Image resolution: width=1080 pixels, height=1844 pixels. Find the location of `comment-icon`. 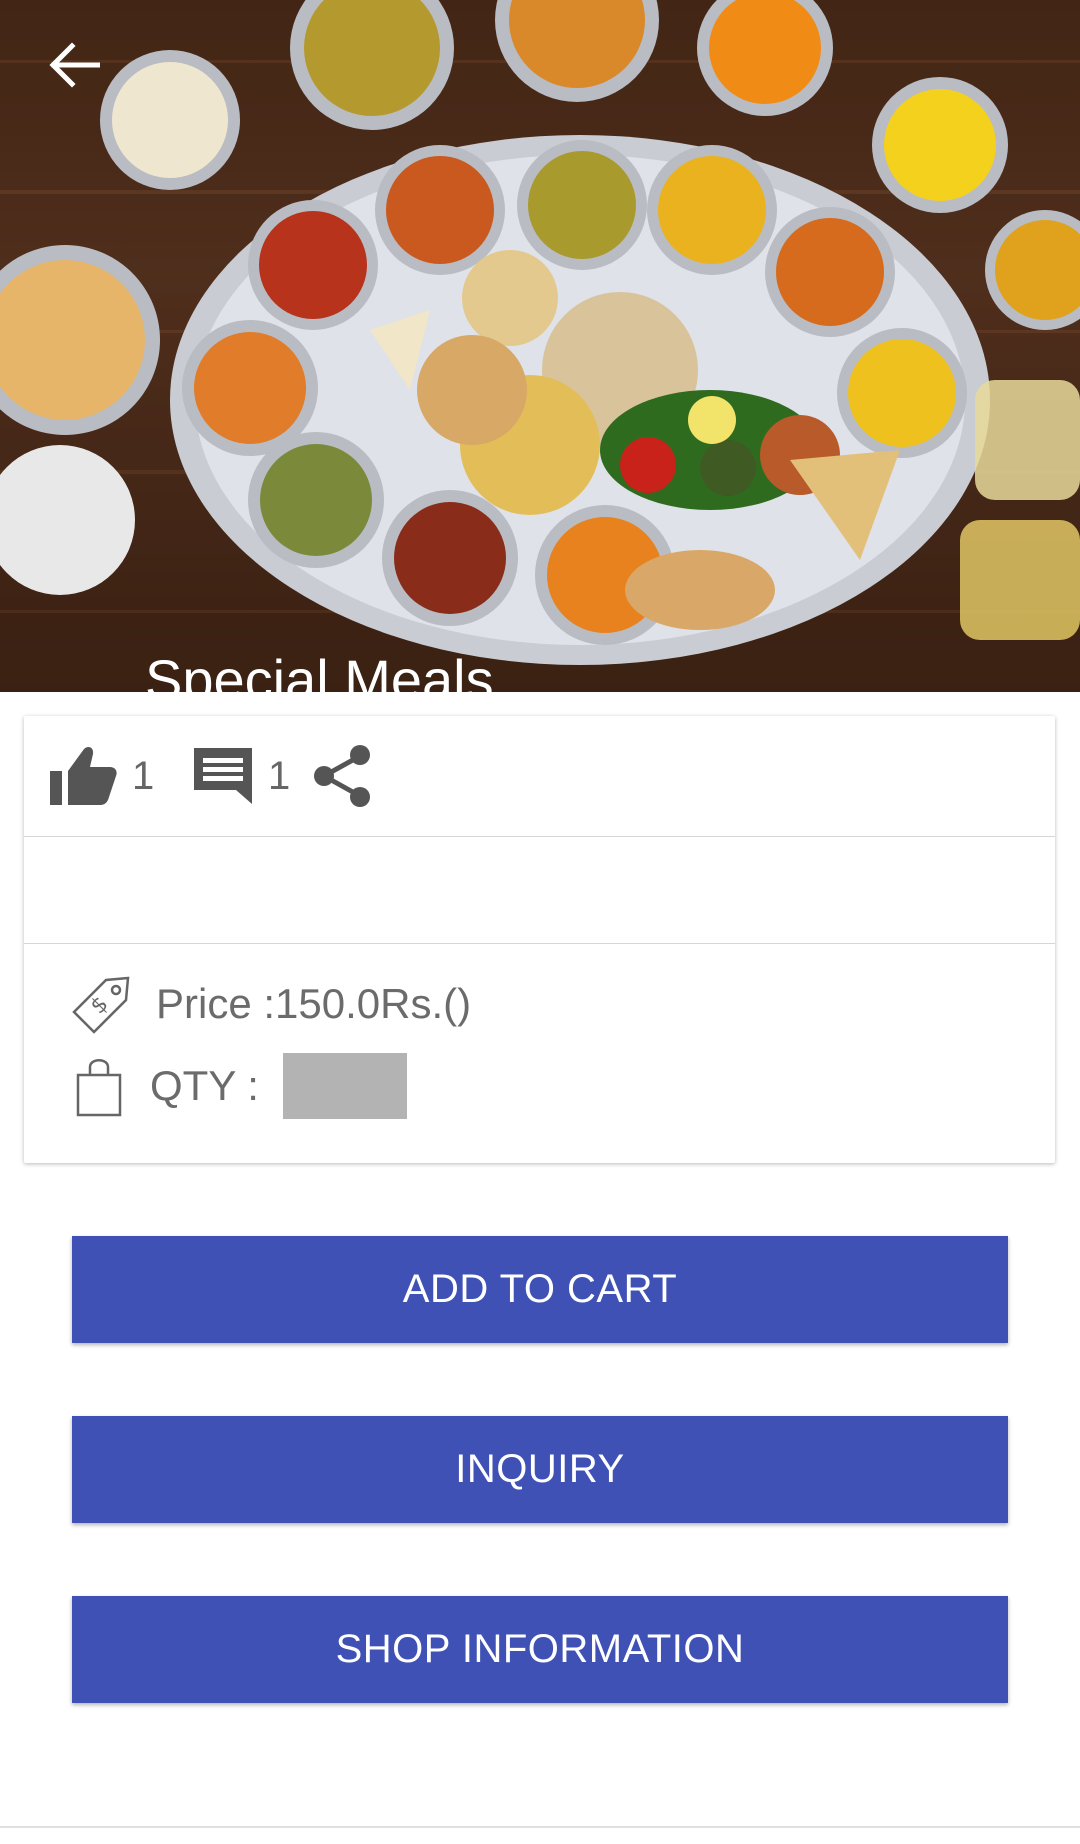

comment-icon is located at coordinates (223, 776).